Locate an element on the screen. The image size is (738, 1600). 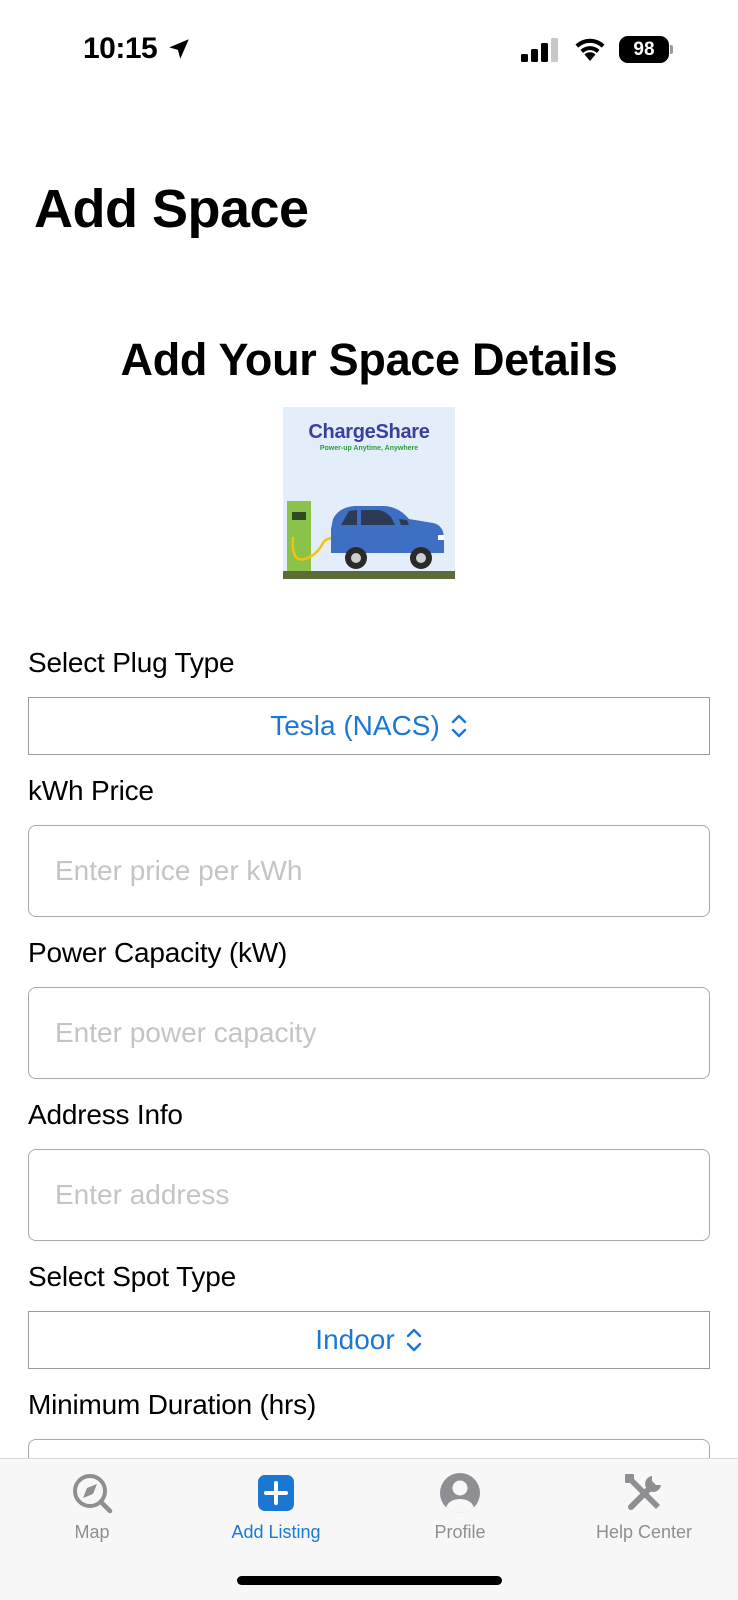
battery-tip is located at coordinates (671, 49).